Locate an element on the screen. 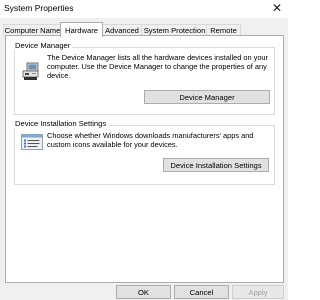  device-manager-icon is located at coordinates (30, 71).